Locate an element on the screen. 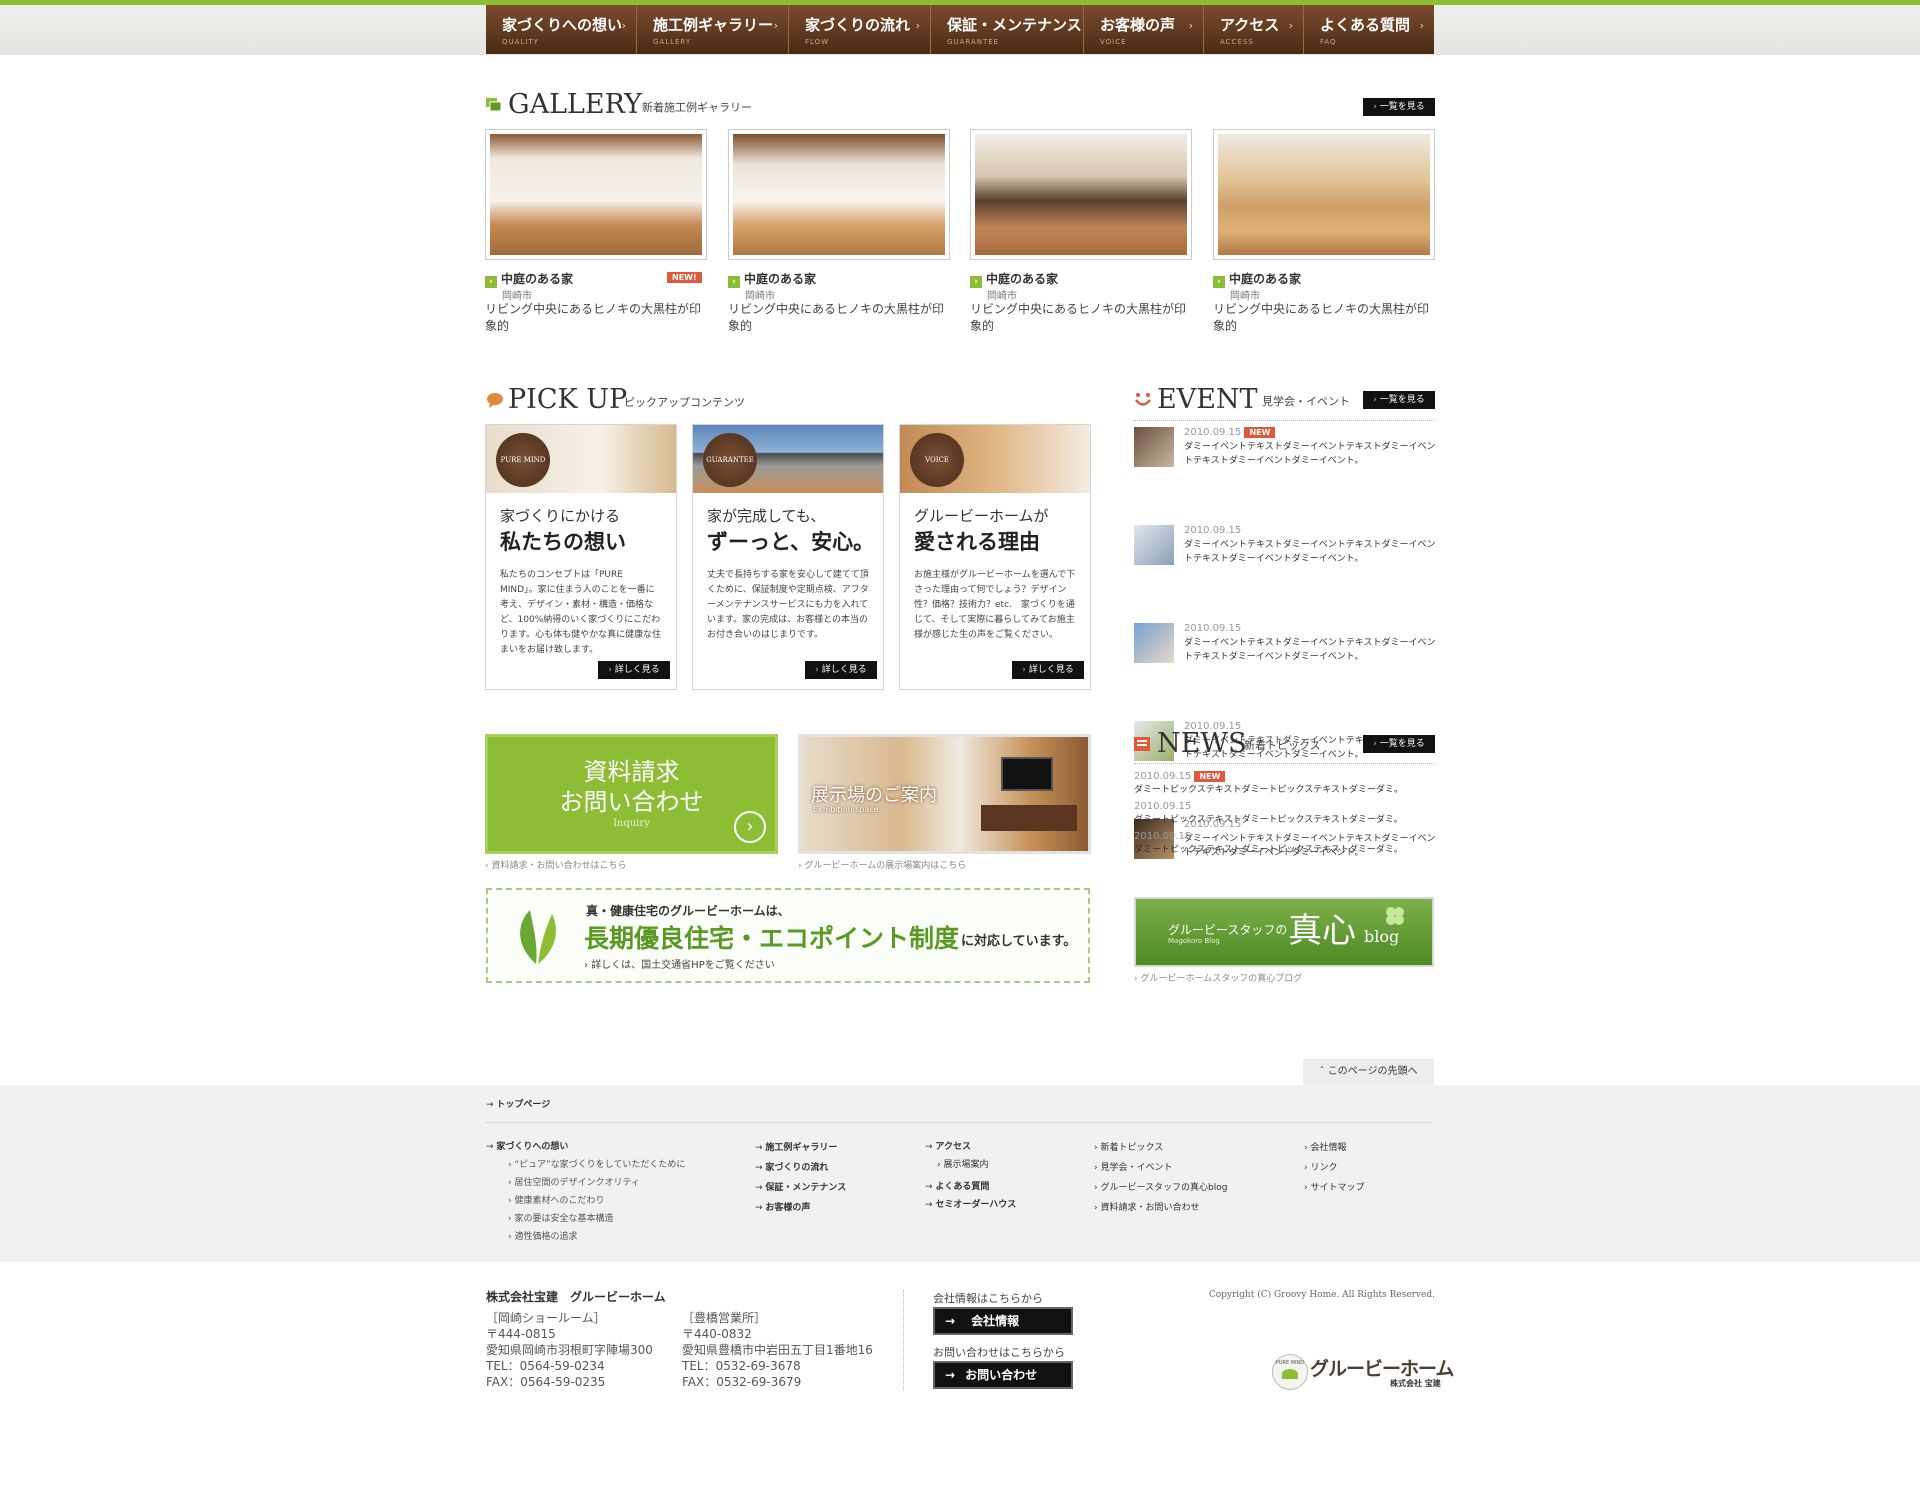 This screenshot has height=1494, width=1920. blog-caption: › グルービーホームスタッフの真心ブログ is located at coordinates (1218, 977).